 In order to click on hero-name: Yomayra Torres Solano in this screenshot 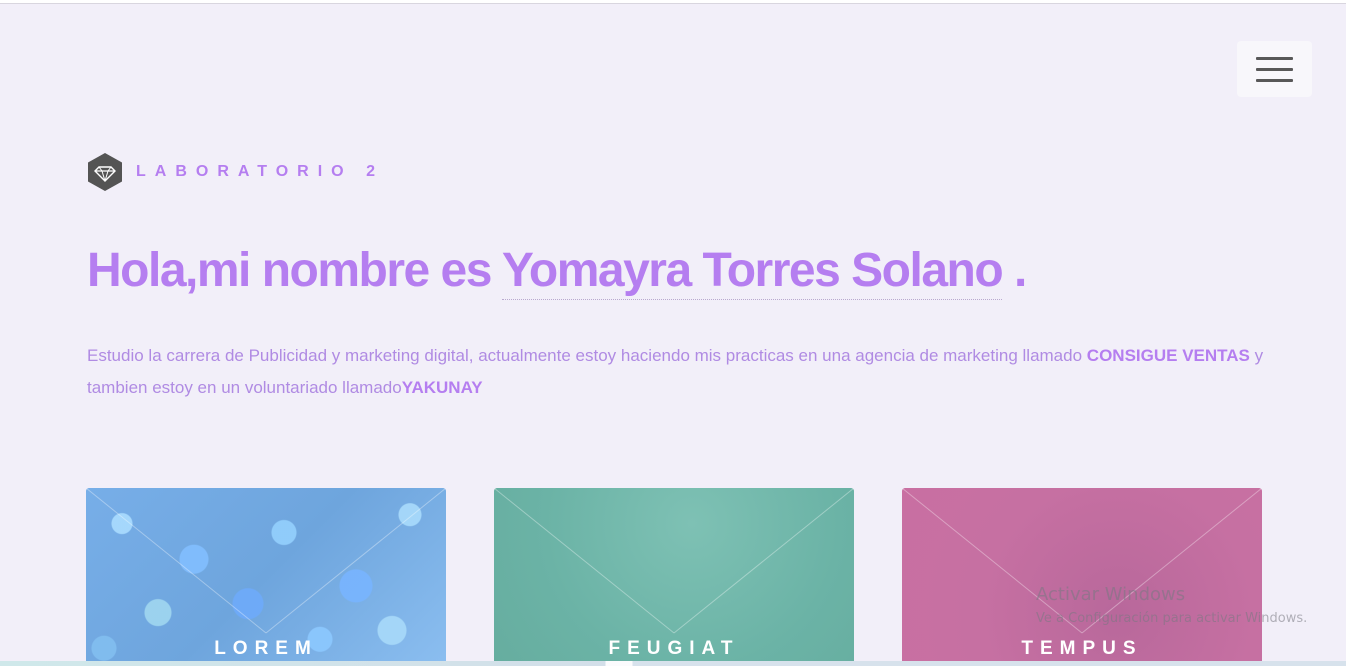, I will do `click(752, 272)`.